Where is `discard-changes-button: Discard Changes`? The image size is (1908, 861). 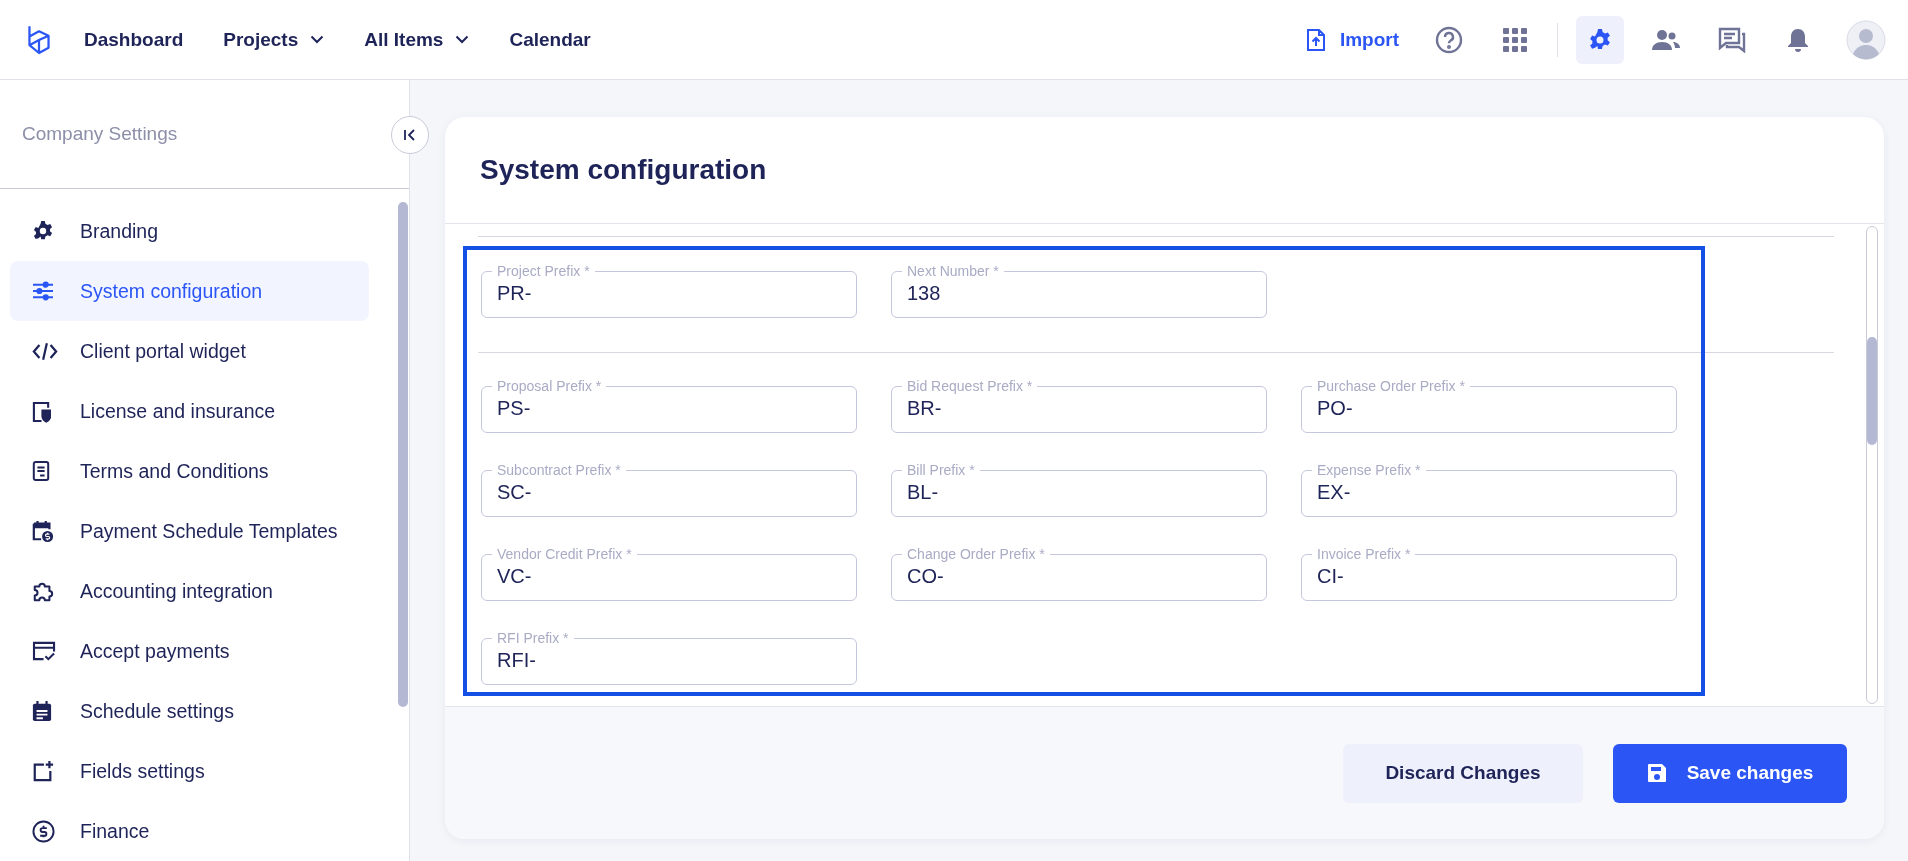 discard-changes-button: Discard Changes is located at coordinates (1463, 773).